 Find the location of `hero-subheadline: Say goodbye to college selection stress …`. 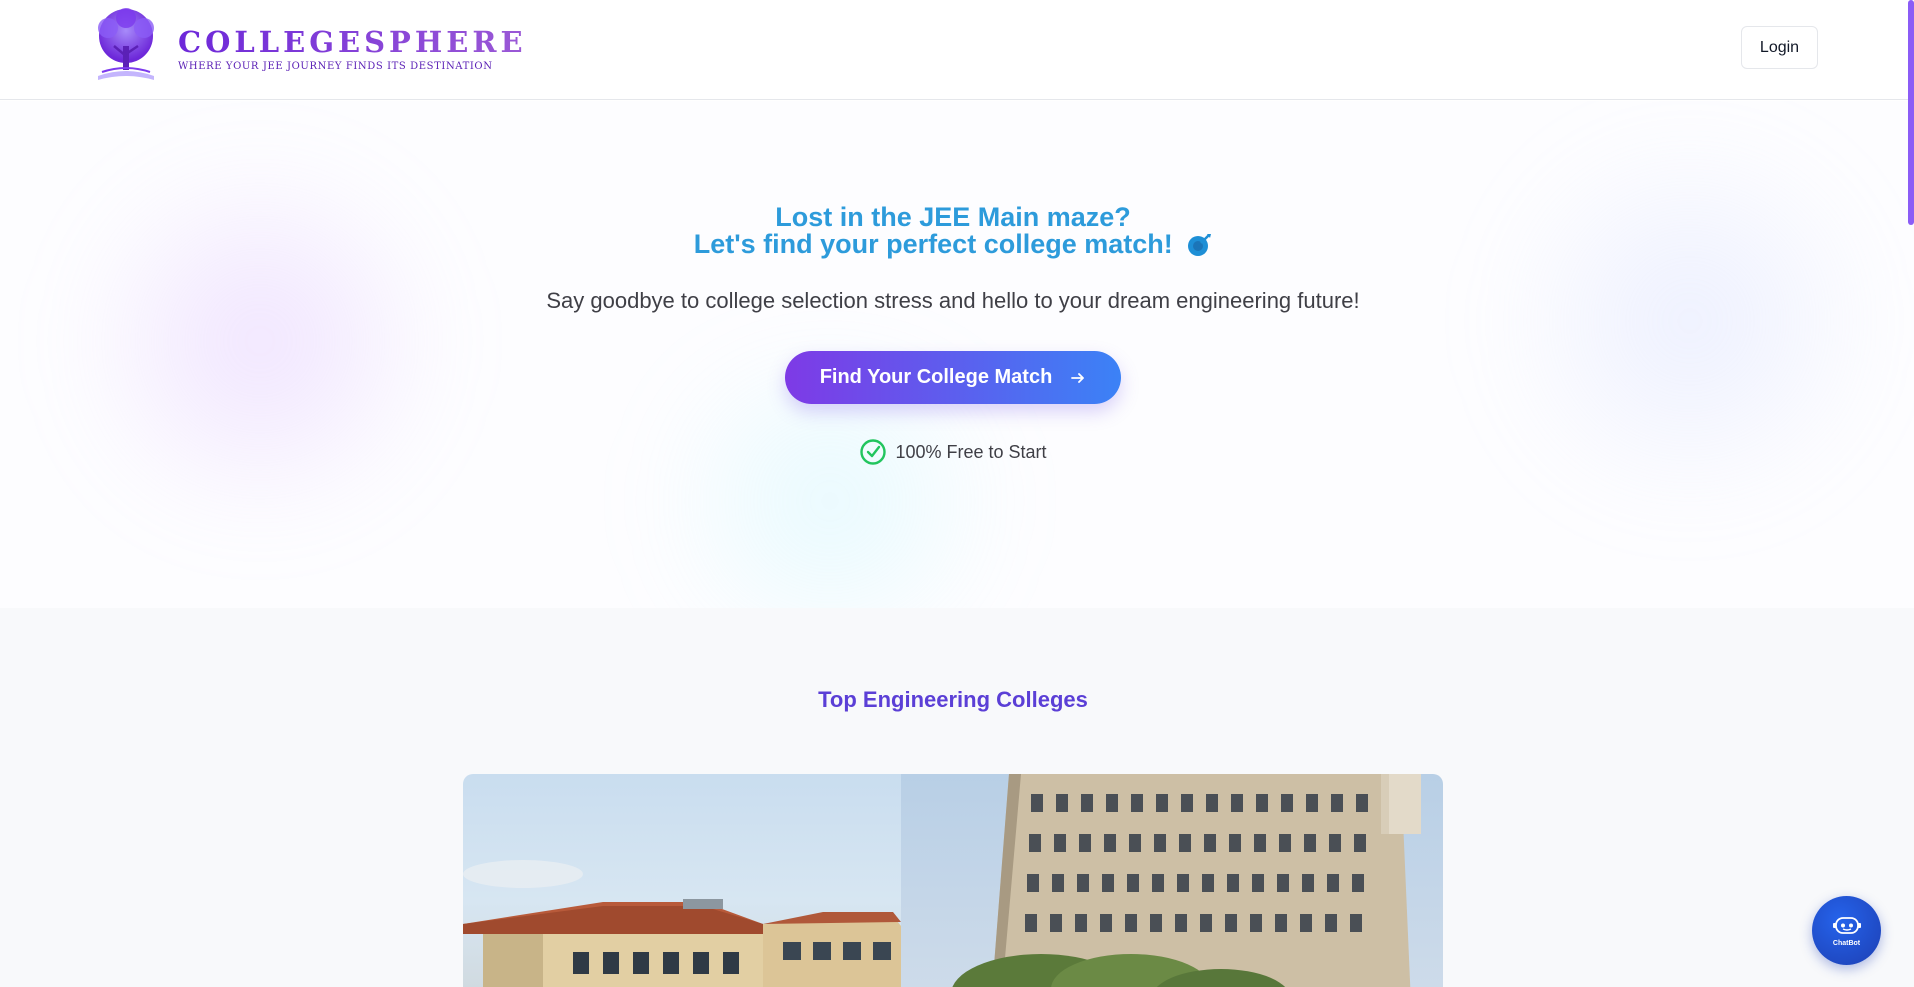

hero-subheadline: Say goodbye to college selection stress … is located at coordinates (953, 300).